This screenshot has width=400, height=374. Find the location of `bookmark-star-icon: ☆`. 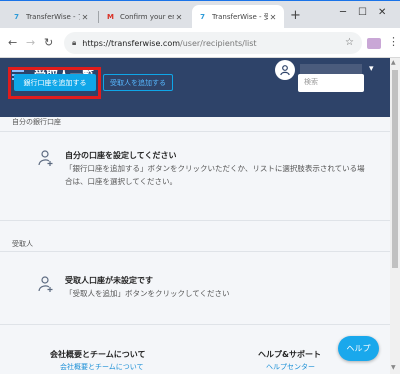

bookmark-star-icon: ☆ is located at coordinates (349, 42).